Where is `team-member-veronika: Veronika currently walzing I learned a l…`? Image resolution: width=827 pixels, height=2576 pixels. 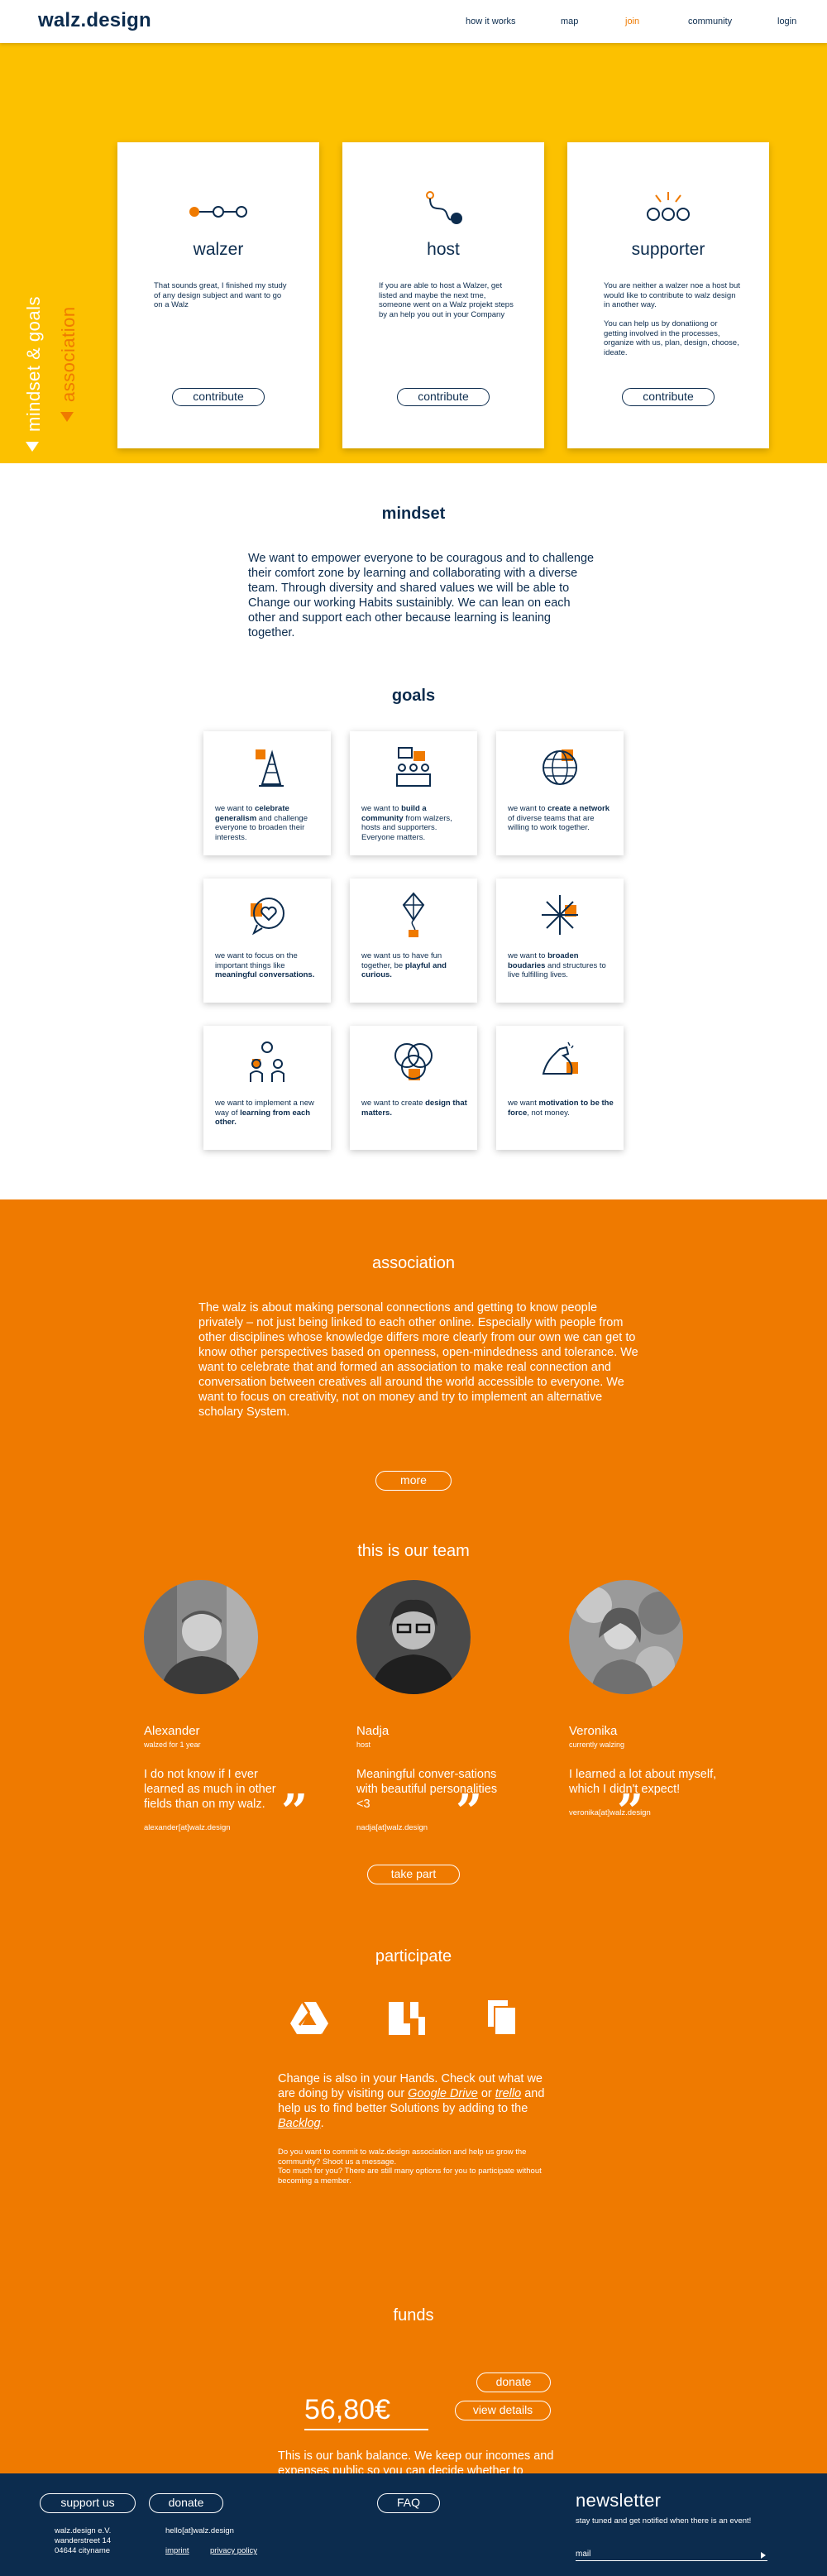 team-member-veronika: Veronika currently walzing I learned a l… is located at coordinates (651, 1710).